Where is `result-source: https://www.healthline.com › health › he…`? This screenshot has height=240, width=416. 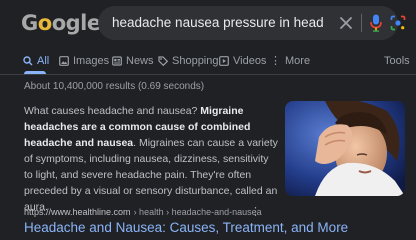
result-source: https://www.healthline.com › health › he… is located at coordinates (143, 212).